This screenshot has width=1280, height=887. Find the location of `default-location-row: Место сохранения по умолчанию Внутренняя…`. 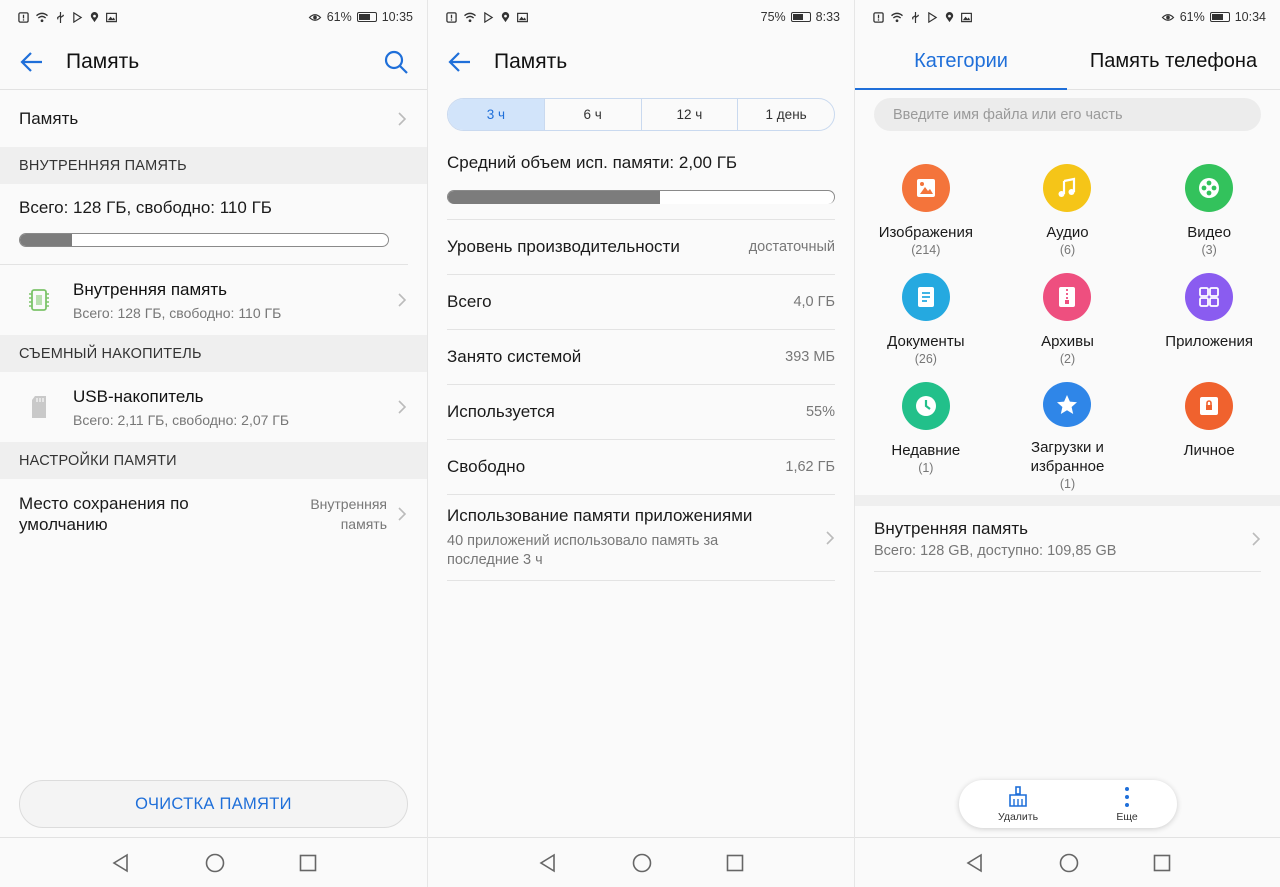

default-location-row: Место сохранения по умолчанию Внутренняя… is located at coordinates (213, 514).